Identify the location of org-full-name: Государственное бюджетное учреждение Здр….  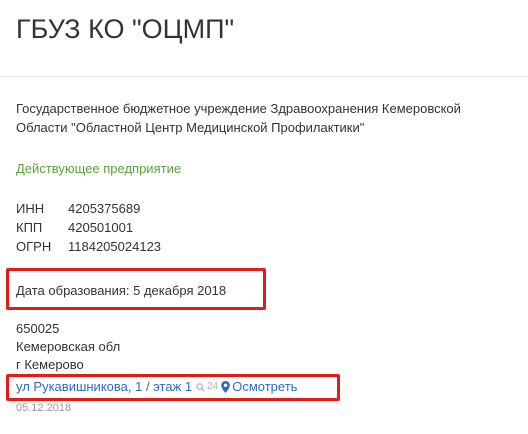
(238, 118).